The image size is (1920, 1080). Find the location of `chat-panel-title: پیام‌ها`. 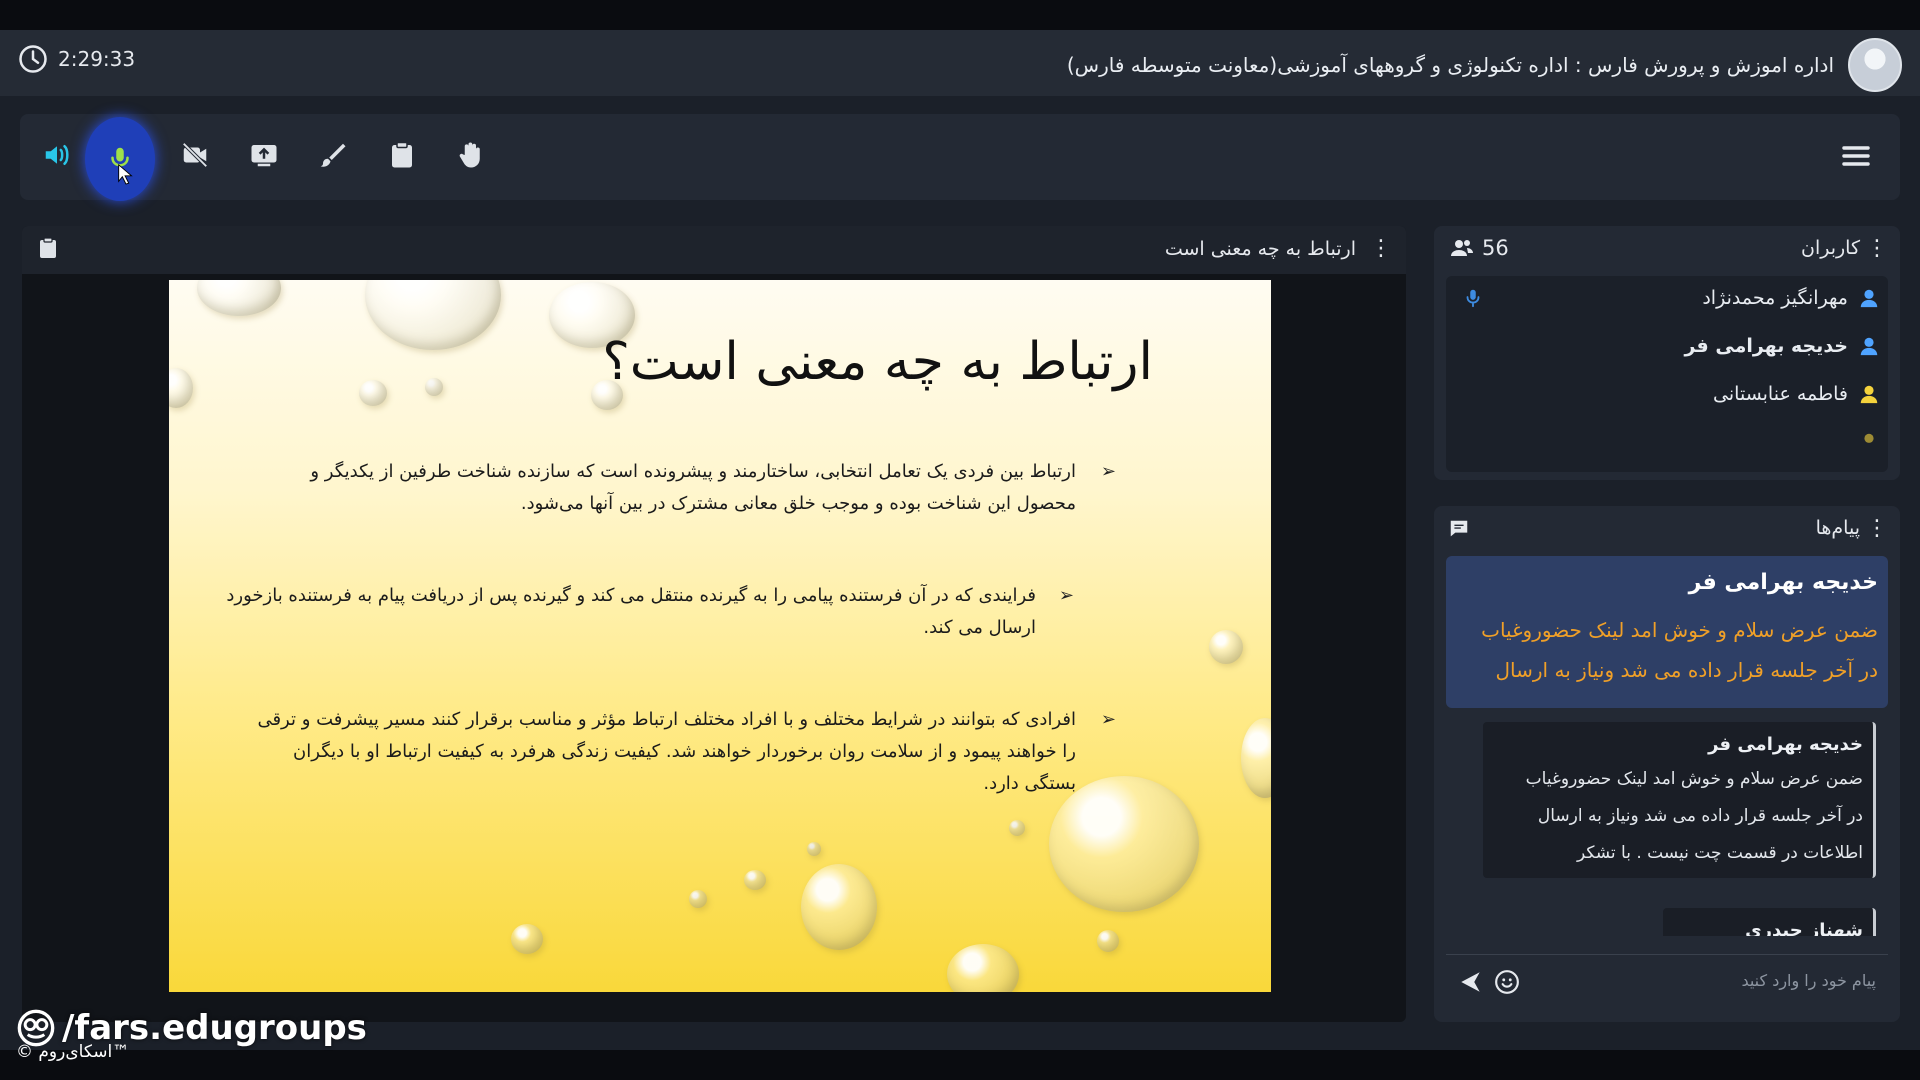

chat-panel-title: پیام‌ها is located at coordinates (1837, 528).